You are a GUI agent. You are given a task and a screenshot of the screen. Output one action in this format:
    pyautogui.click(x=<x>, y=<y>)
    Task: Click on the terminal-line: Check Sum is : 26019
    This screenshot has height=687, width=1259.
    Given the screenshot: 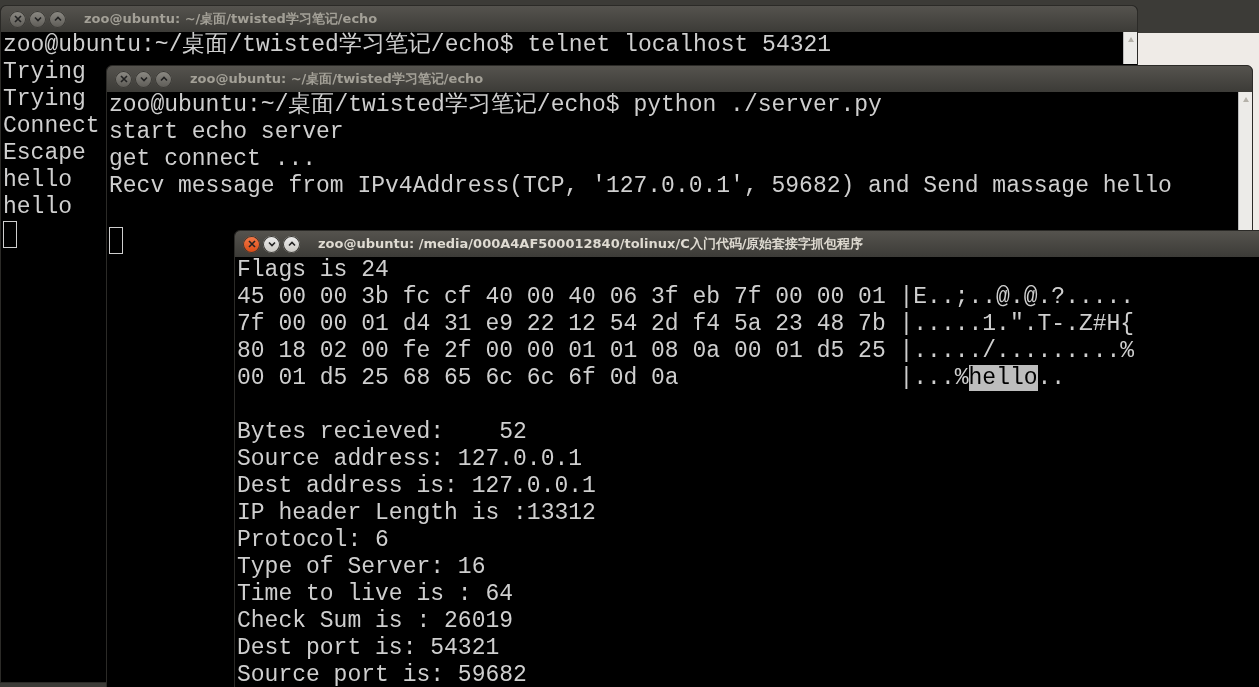 What is the action you would take?
    pyautogui.click(x=375, y=621)
    